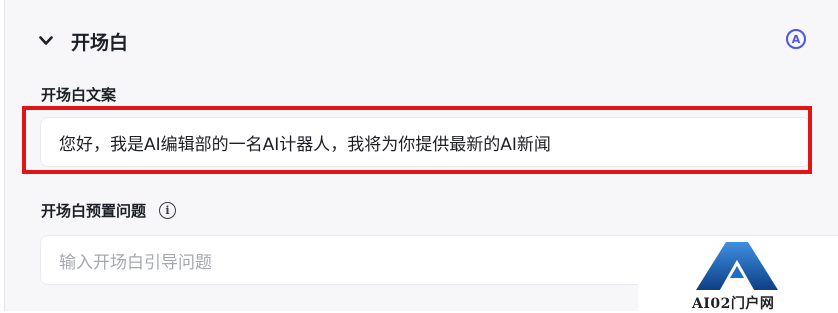 Image resolution: width=838 pixels, height=313 pixels. What do you see at coordinates (733, 304) in the screenshot?
I see `watermark-text: AI02门户网` at bounding box center [733, 304].